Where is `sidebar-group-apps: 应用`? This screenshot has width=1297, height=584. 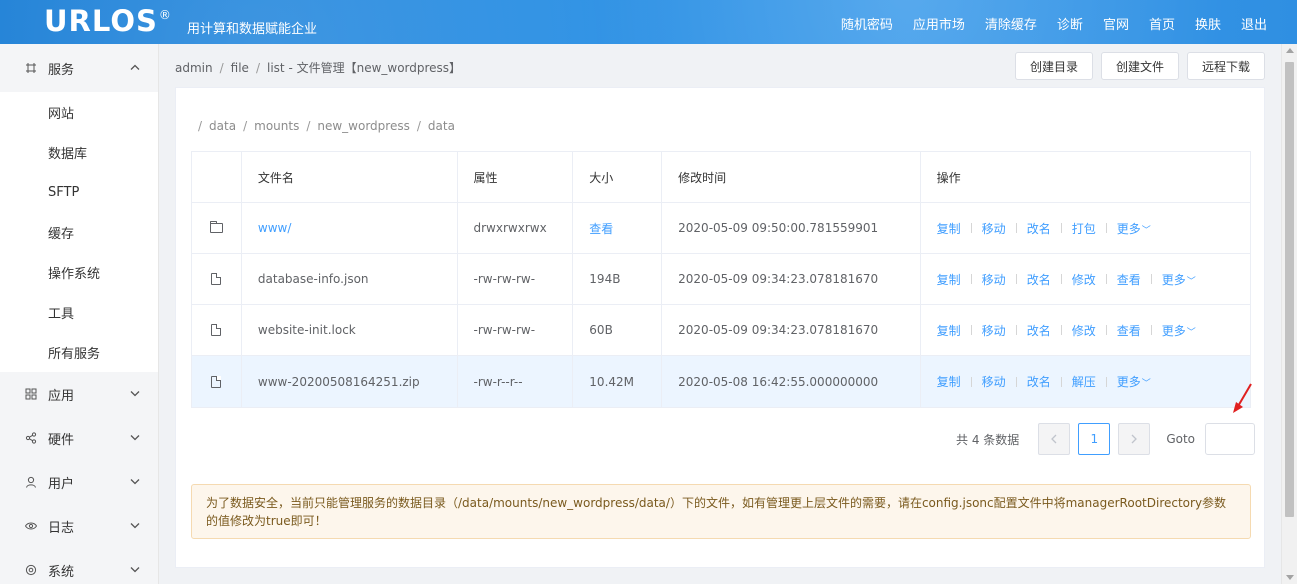 sidebar-group-apps: 应用 is located at coordinates (79, 394).